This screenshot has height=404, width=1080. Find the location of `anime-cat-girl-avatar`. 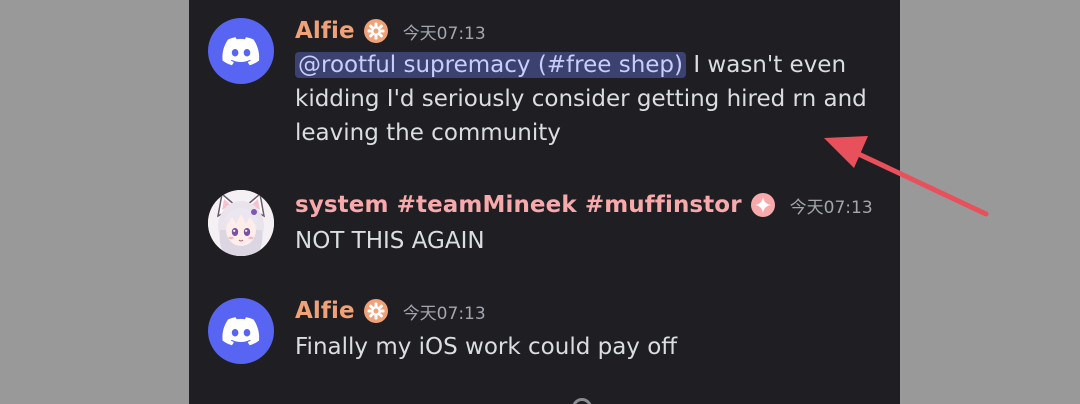

anime-cat-girl-avatar is located at coordinates (241, 223).